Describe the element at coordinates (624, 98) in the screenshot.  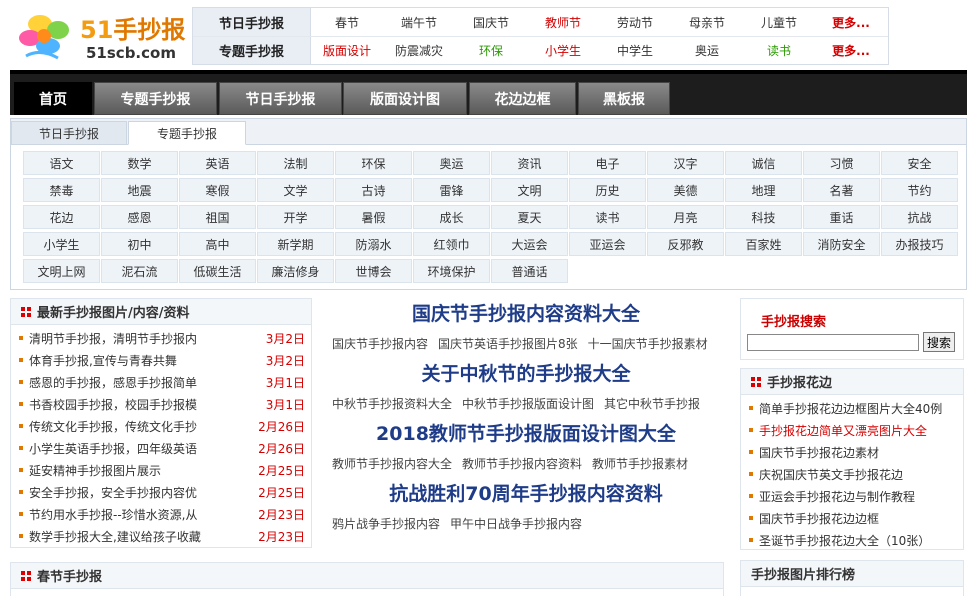
I see `nav-tab-blackboard: 黑板报` at that location.